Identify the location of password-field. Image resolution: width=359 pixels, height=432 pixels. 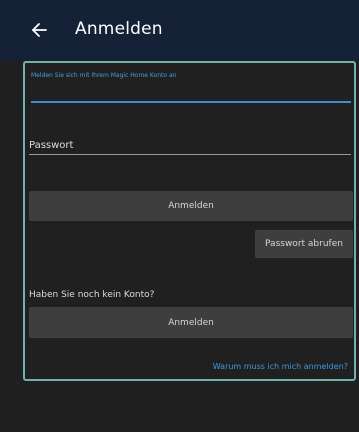
(190, 154).